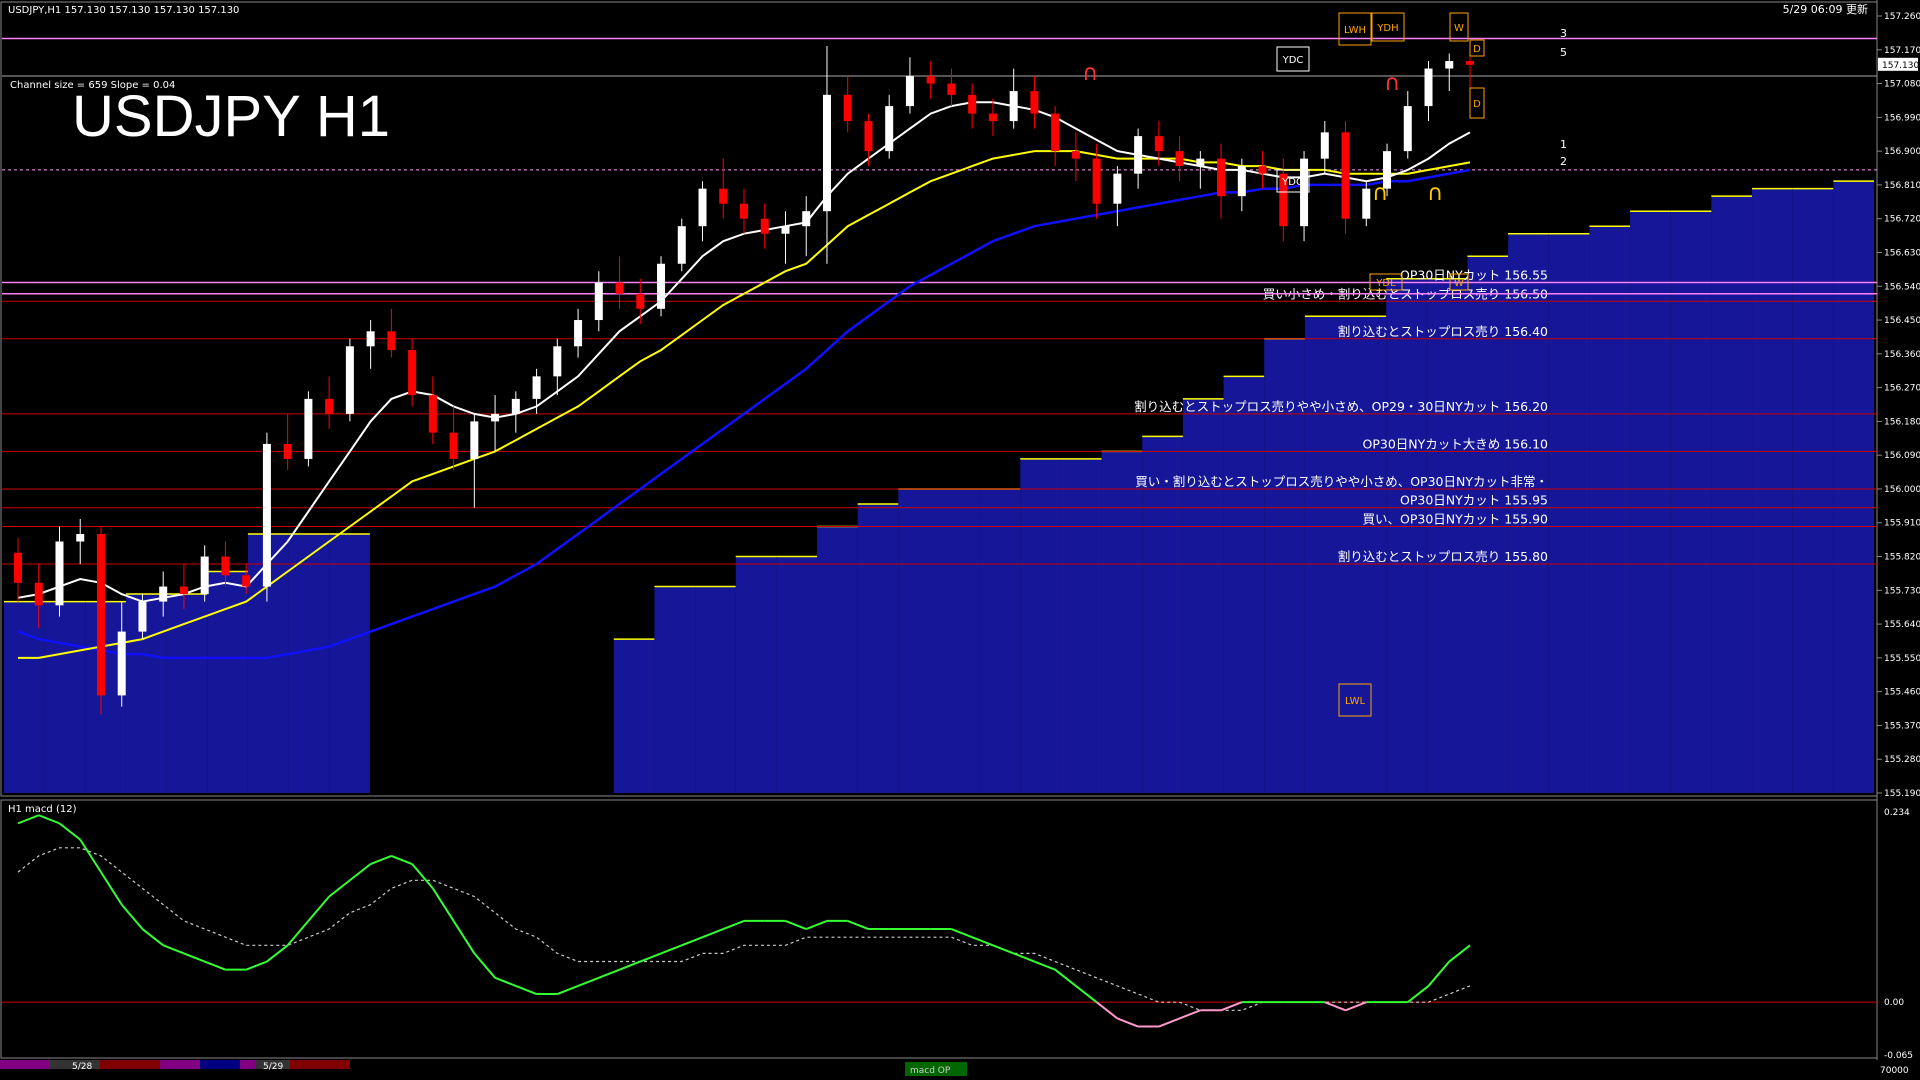 Image resolution: width=1920 pixels, height=1080 pixels. I want to click on chart-title: USDJPY H1, so click(231, 116).